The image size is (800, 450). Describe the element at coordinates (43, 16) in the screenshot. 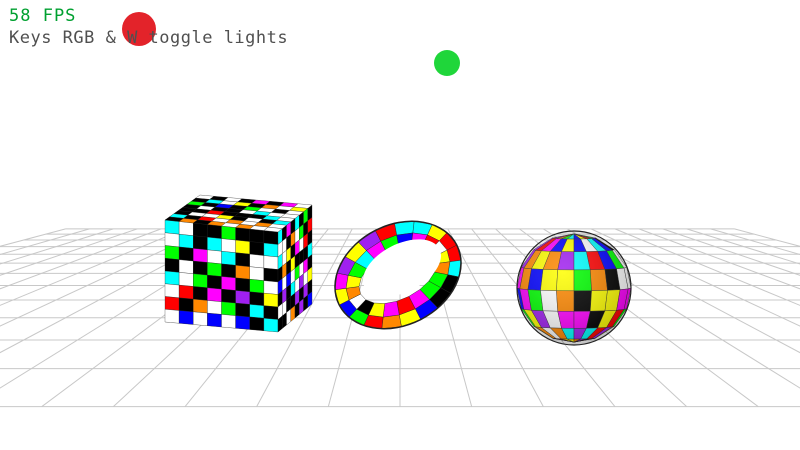

I see `fps-counter: 58 FPS` at that location.